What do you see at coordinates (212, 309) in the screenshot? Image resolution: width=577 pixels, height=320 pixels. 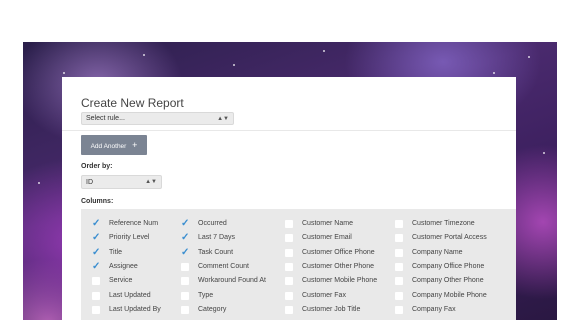 I see `column-option-label: Category` at bounding box center [212, 309].